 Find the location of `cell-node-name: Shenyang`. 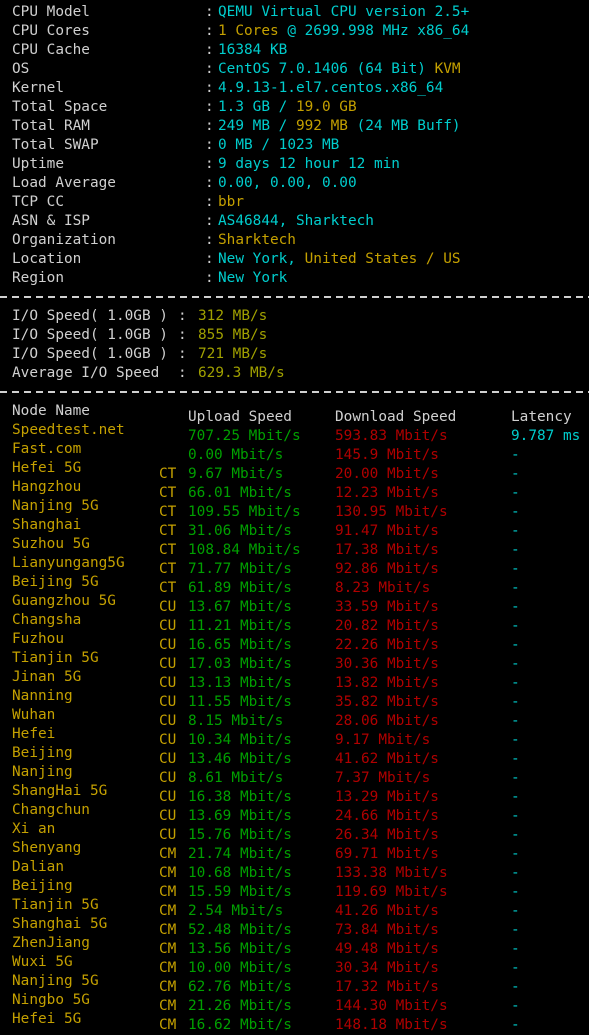

cell-node-name: Shenyang is located at coordinates (47, 848).